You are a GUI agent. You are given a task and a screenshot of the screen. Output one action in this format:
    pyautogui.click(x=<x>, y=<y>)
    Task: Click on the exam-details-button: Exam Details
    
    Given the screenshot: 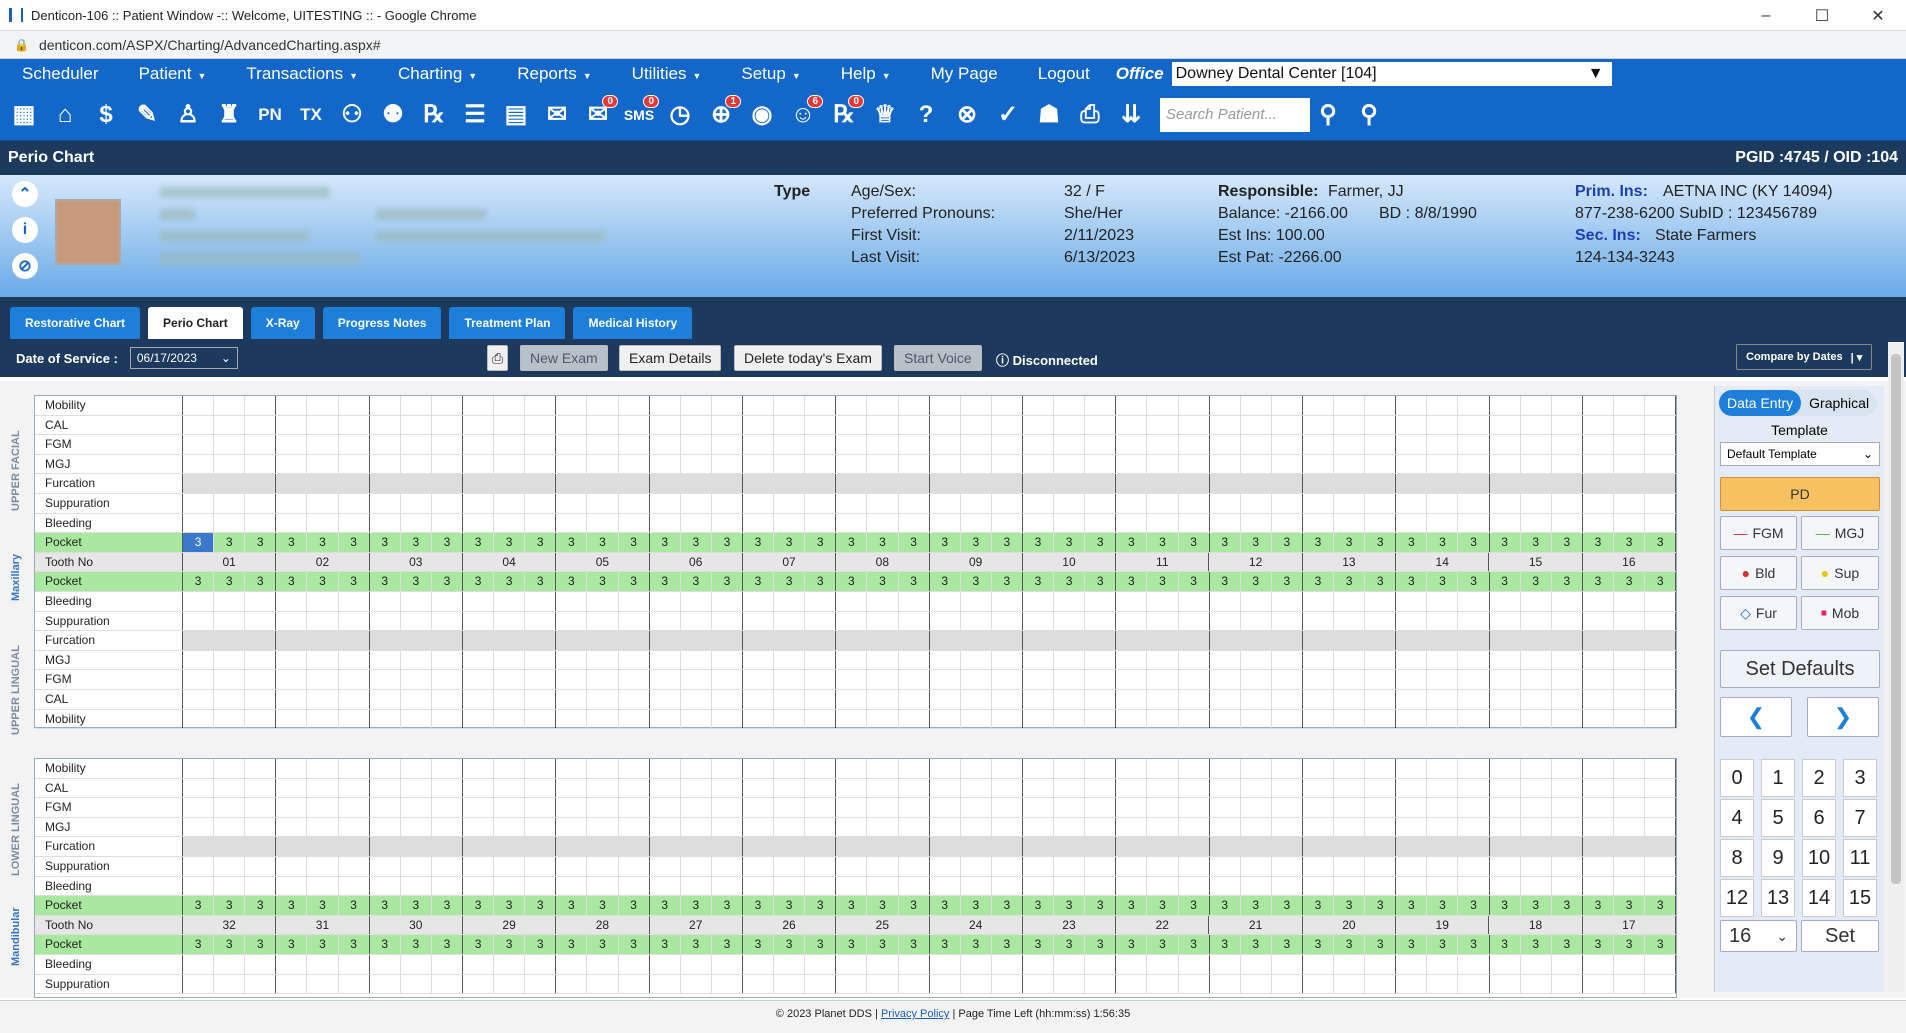 What is the action you would take?
    pyautogui.click(x=670, y=358)
    